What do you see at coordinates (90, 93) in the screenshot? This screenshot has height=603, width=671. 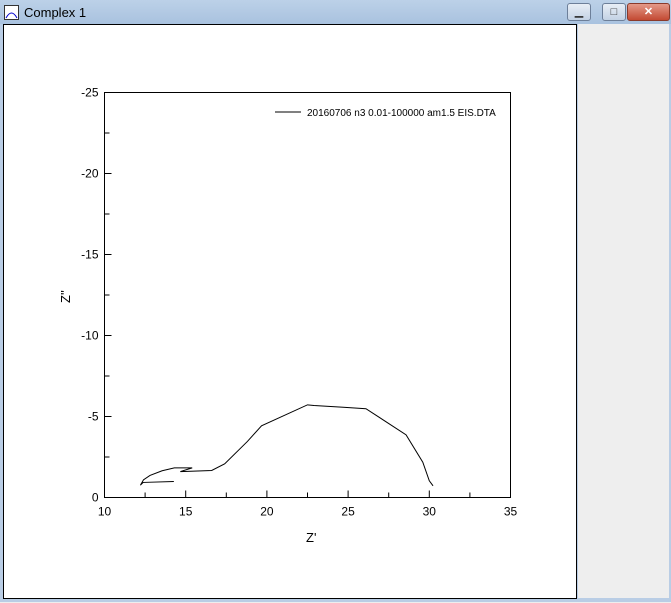 I see `y-tick-label: -25` at bounding box center [90, 93].